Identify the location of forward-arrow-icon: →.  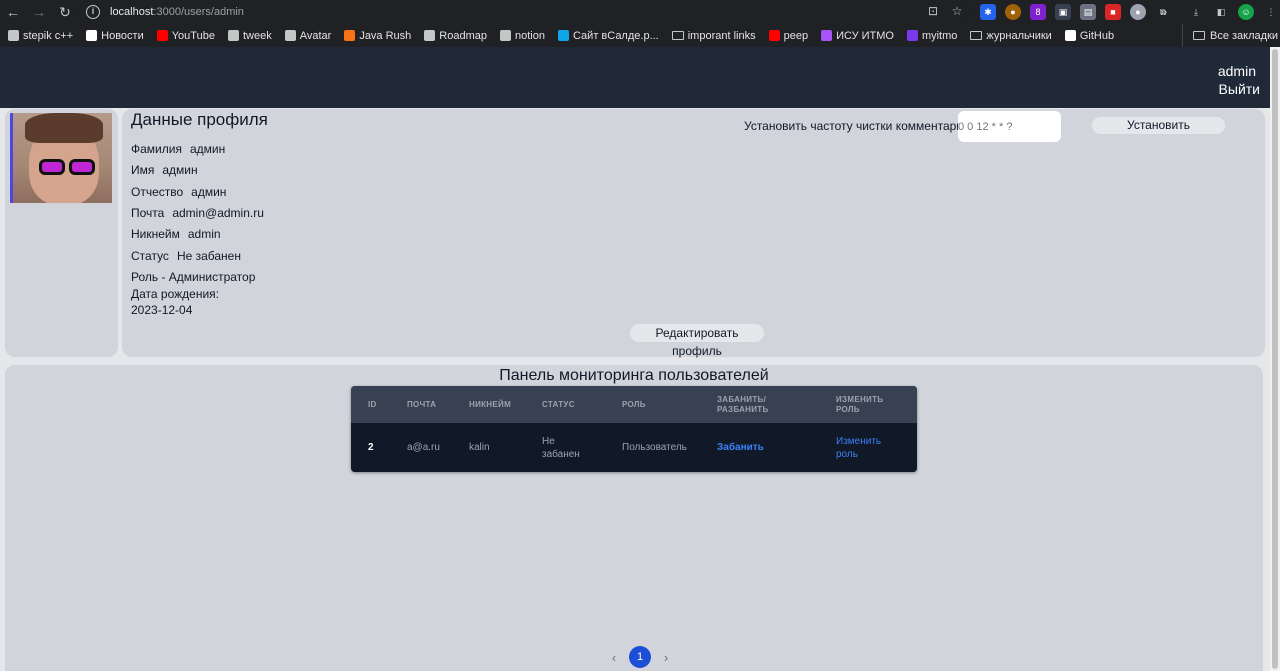
(39, 12).